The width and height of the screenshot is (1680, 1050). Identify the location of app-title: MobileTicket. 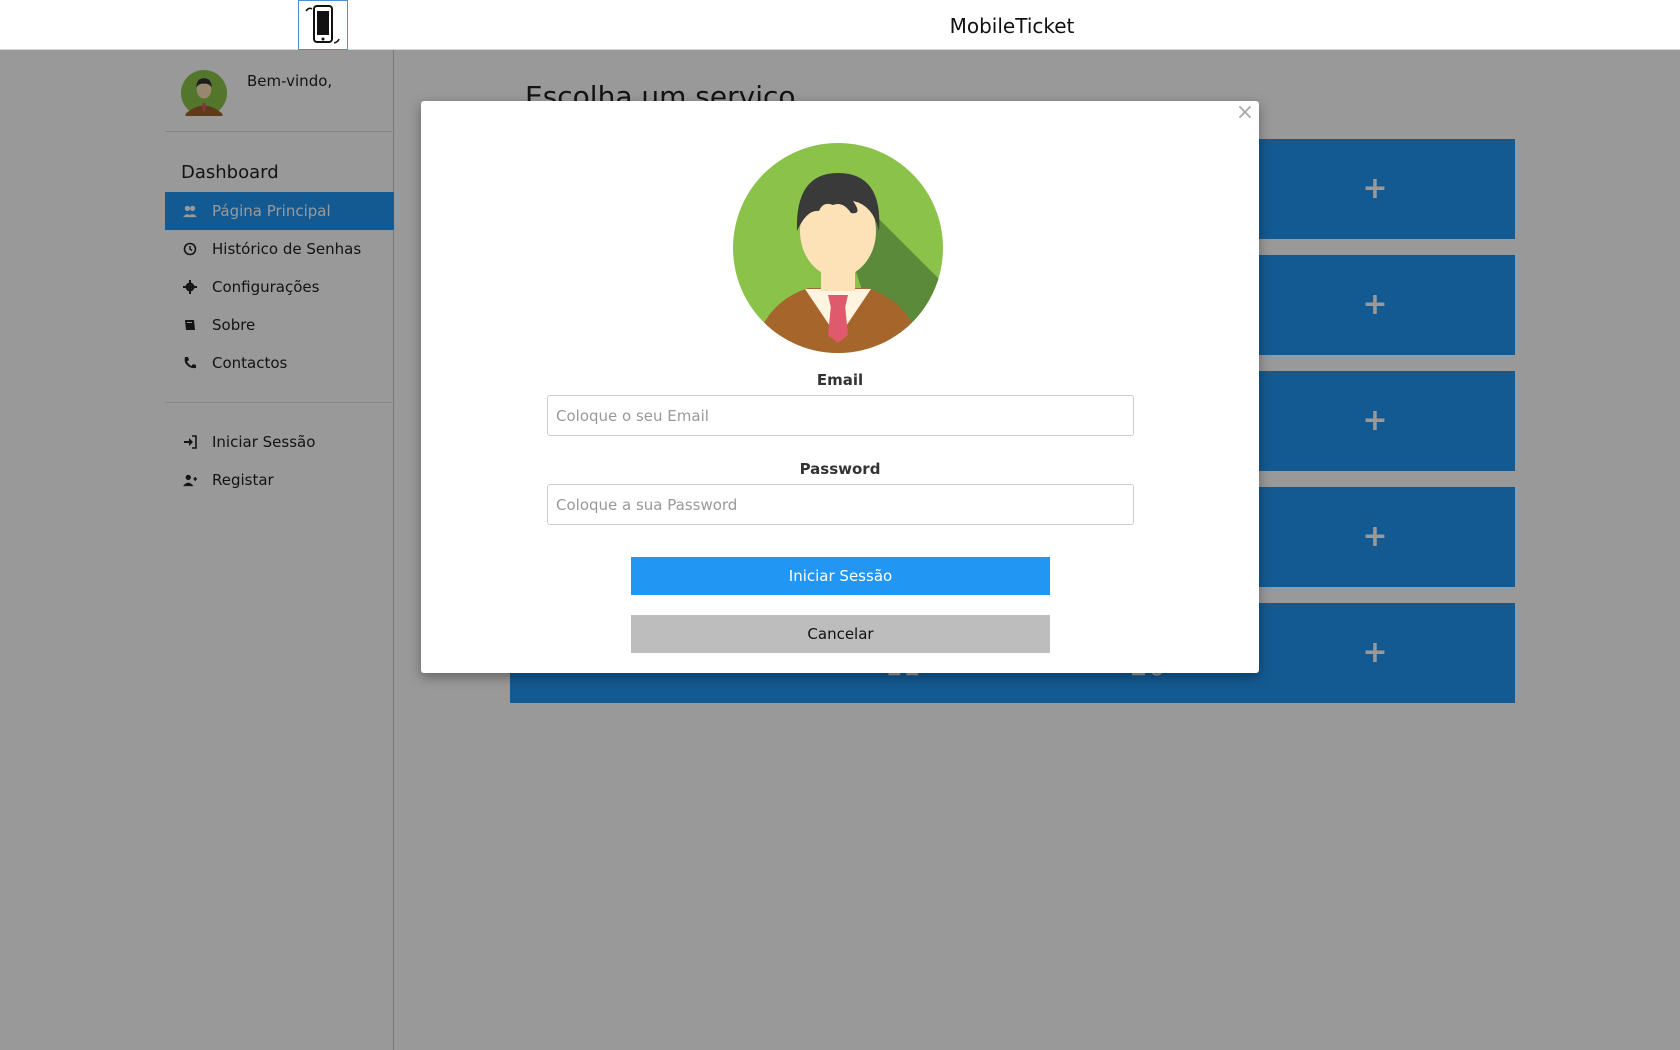
(1012, 26).